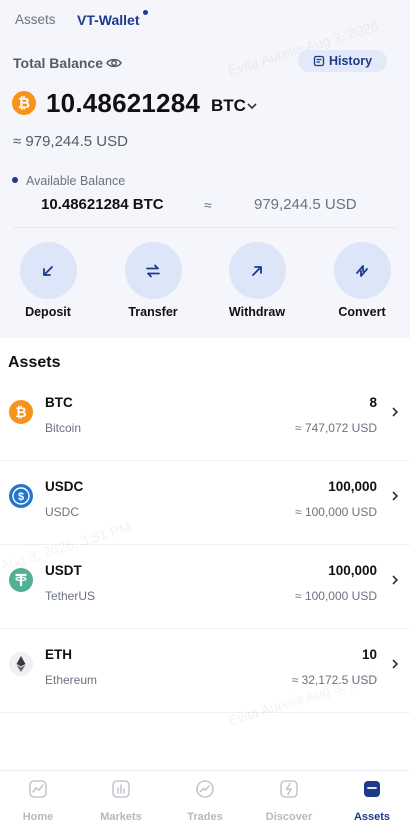  I want to click on withdraw-button: Withdraw, so click(257, 280).